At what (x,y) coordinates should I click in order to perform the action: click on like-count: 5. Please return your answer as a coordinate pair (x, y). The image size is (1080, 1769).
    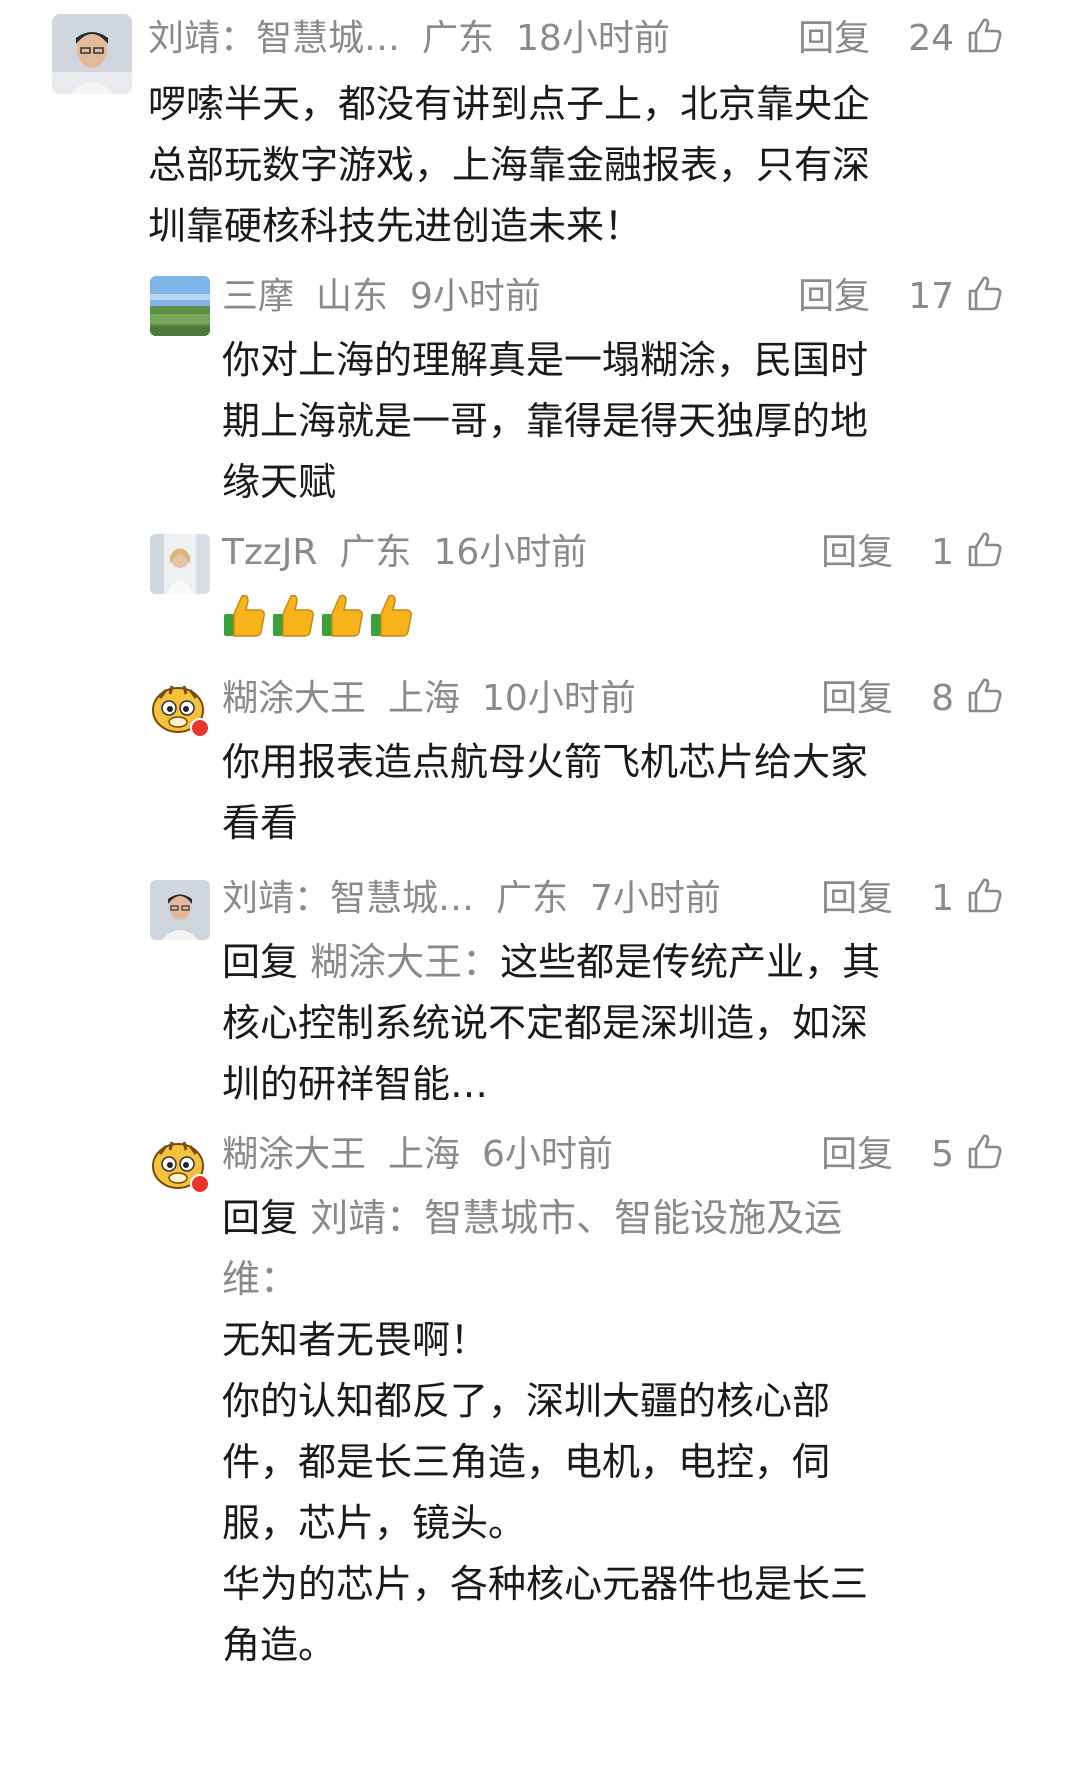
    Looking at the image, I should click on (942, 1154).